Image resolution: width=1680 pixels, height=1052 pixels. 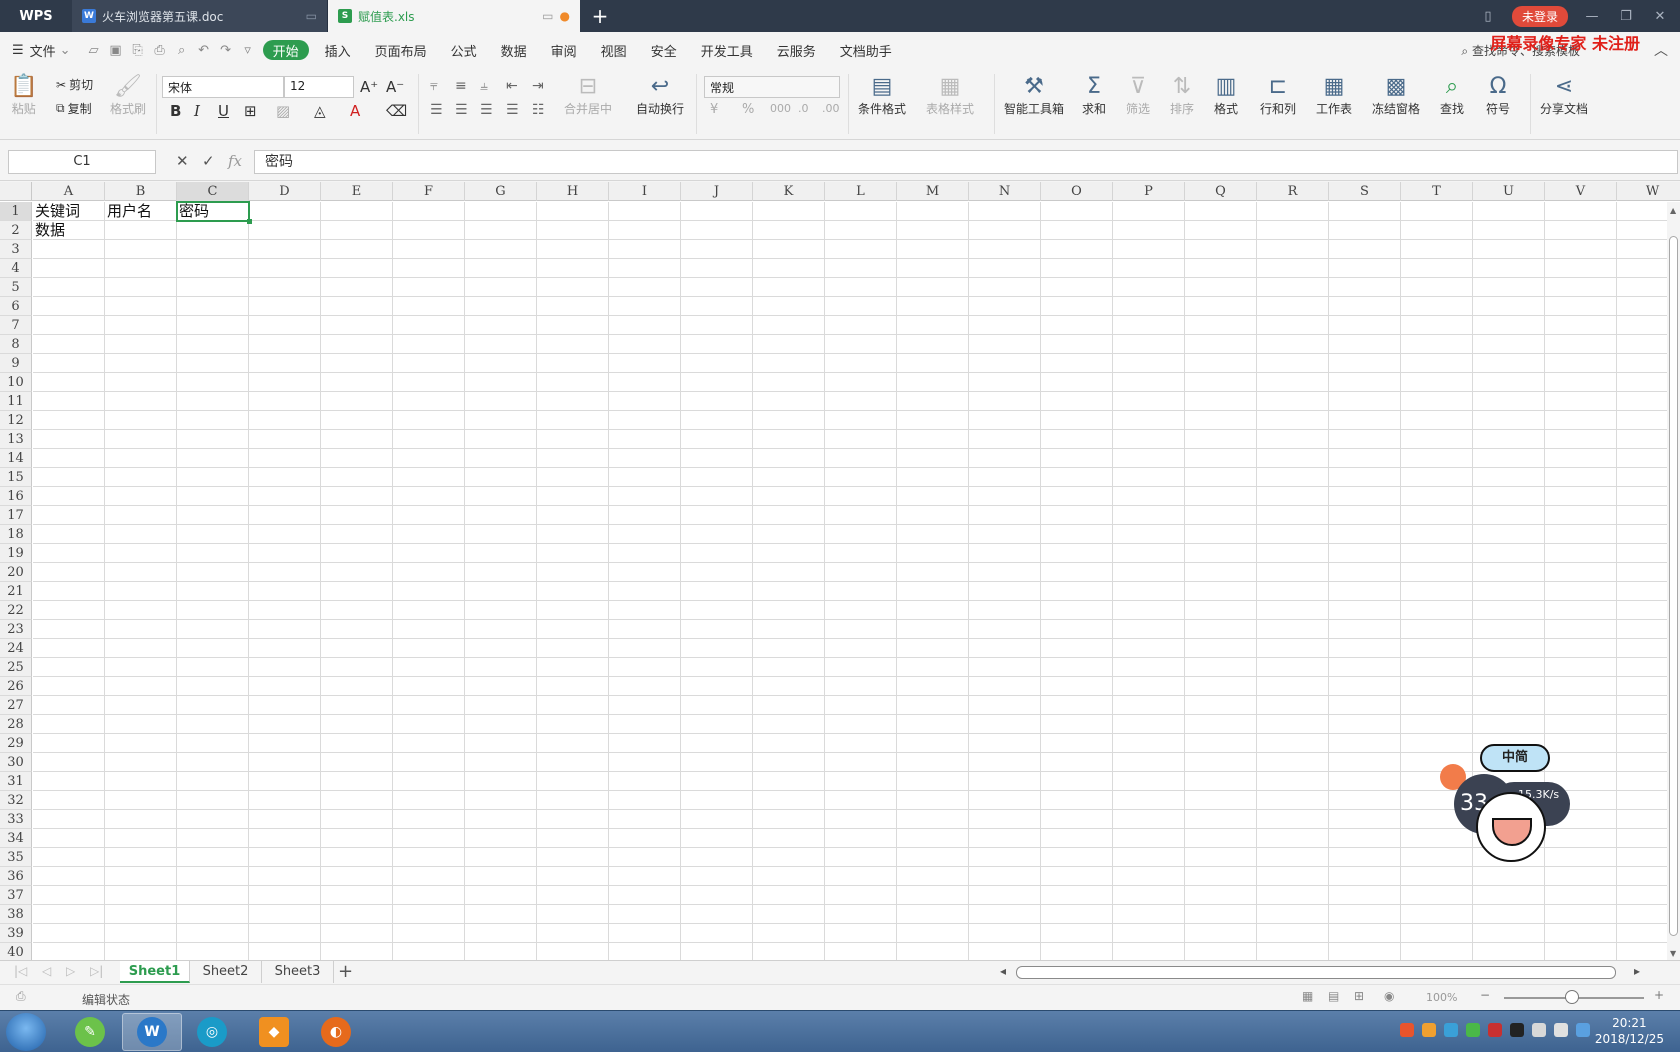 What do you see at coordinates (298, 972) in the screenshot?
I see `sheet-tab-sheet3: Sheet3` at bounding box center [298, 972].